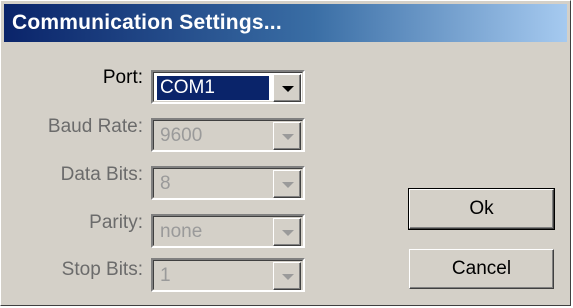 The width and height of the screenshot is (573, 308). Describe the element at coordinates (165, 275) in the screenshot. I see `stop-bits-value: 1` at that location.